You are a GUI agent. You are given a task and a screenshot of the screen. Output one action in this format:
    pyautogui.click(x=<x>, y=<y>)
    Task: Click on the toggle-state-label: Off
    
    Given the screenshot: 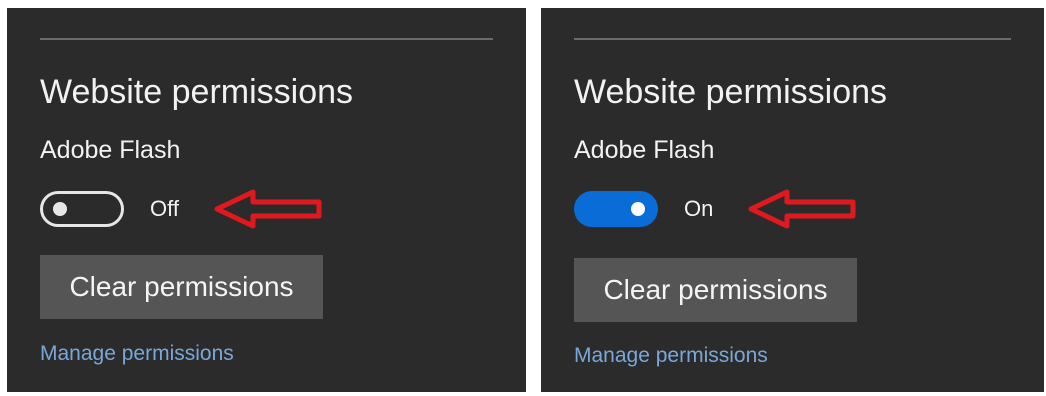 What is the action you would take?
    pyautogui.click(x=164, y=208)
    